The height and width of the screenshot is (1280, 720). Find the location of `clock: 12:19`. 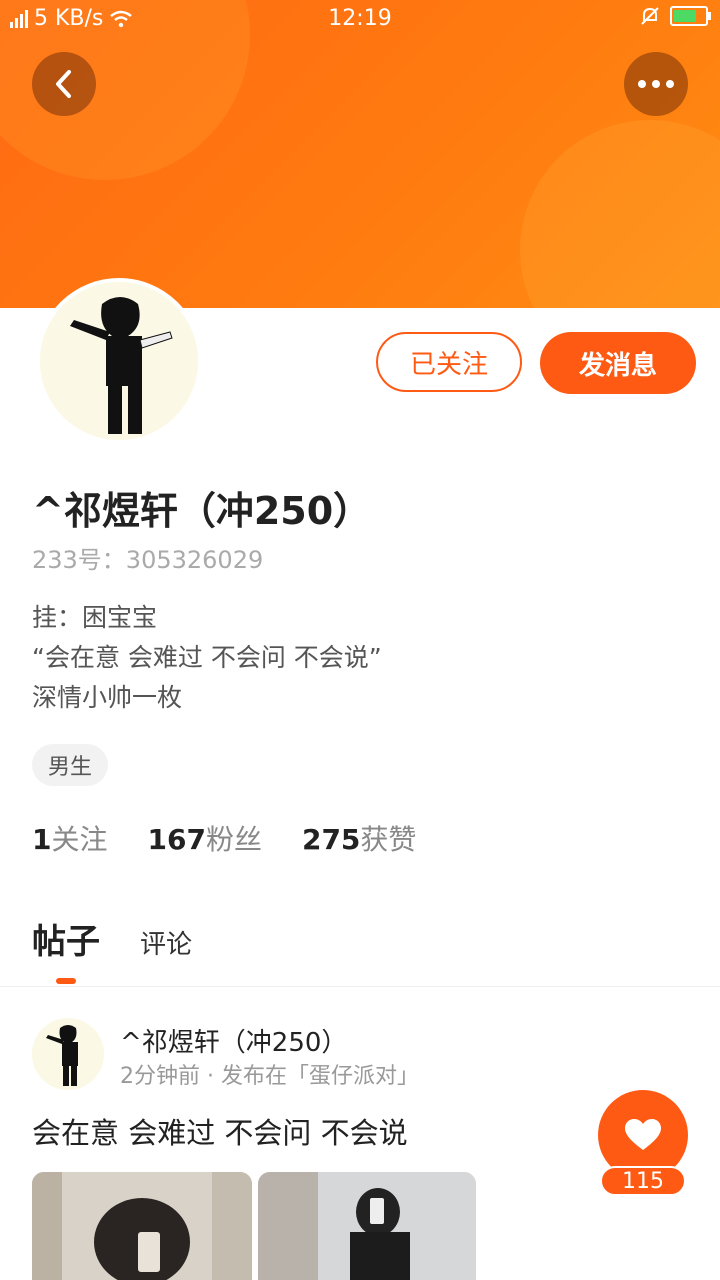

clock: 12:19 is located at coordinates (360, 18).